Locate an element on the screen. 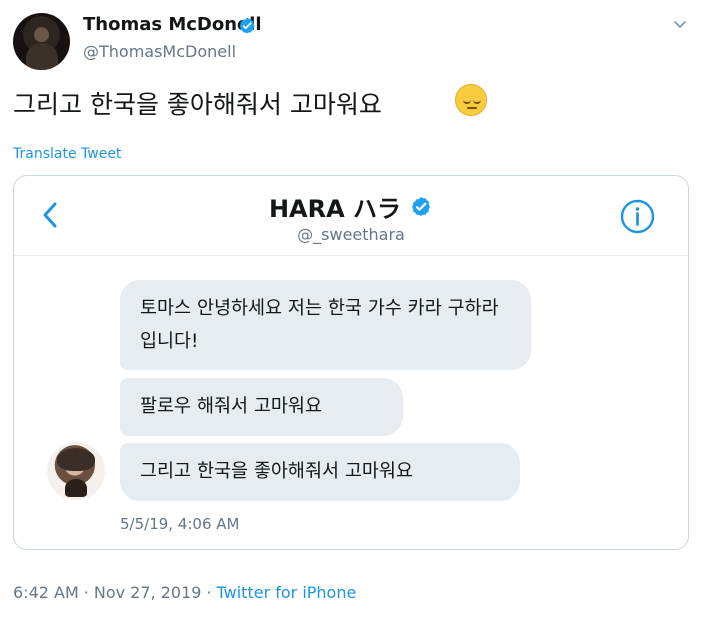  chevron-down-icon is located at coordinates (680, 25).